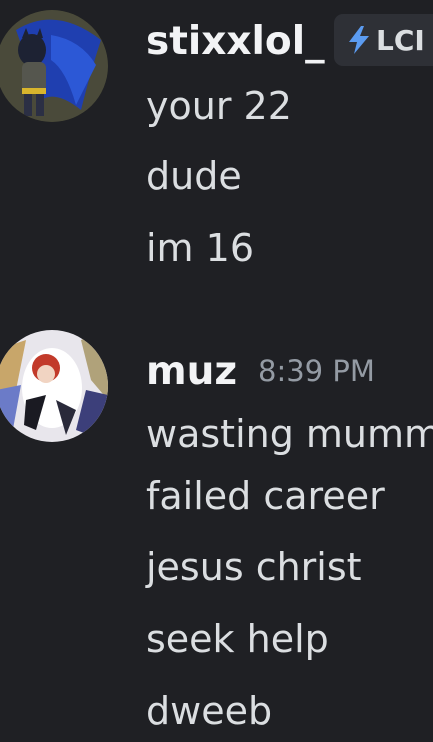 The image size is (433, 742). Describe the element at coordinates (209, 711) in the screenshot. I see `message-text: dweeb` at that location.